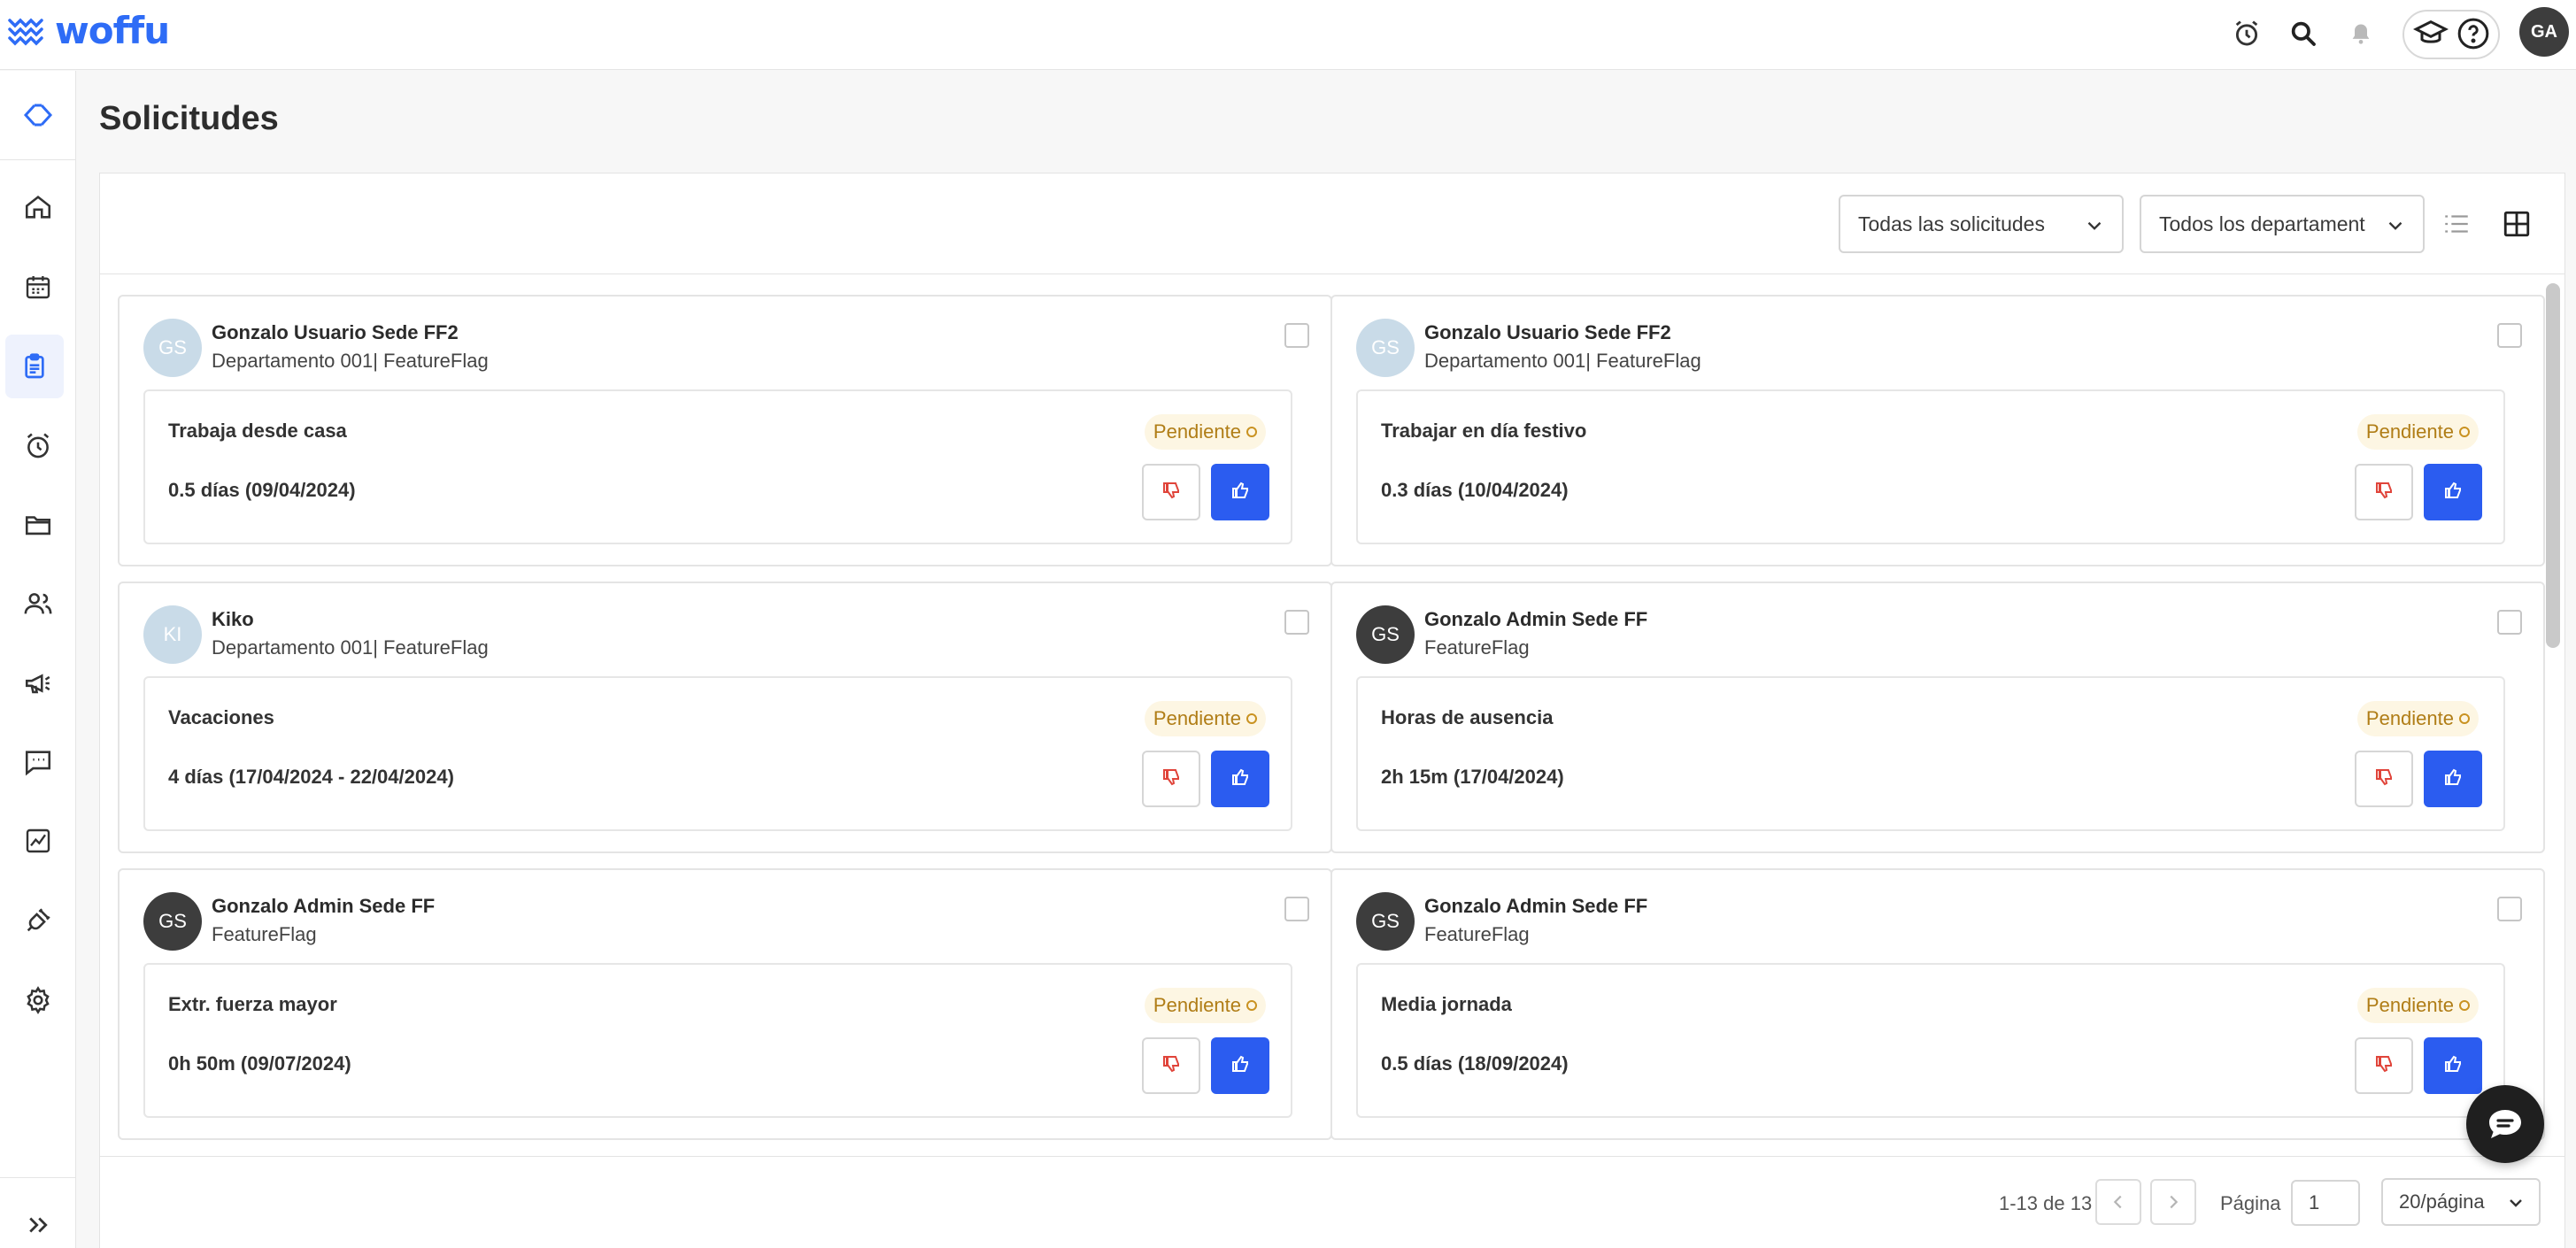  What do you see at coordinates (38, 1177) in the screenshot?
I see `sidebar-divider` at bounding box center [38, 1177].